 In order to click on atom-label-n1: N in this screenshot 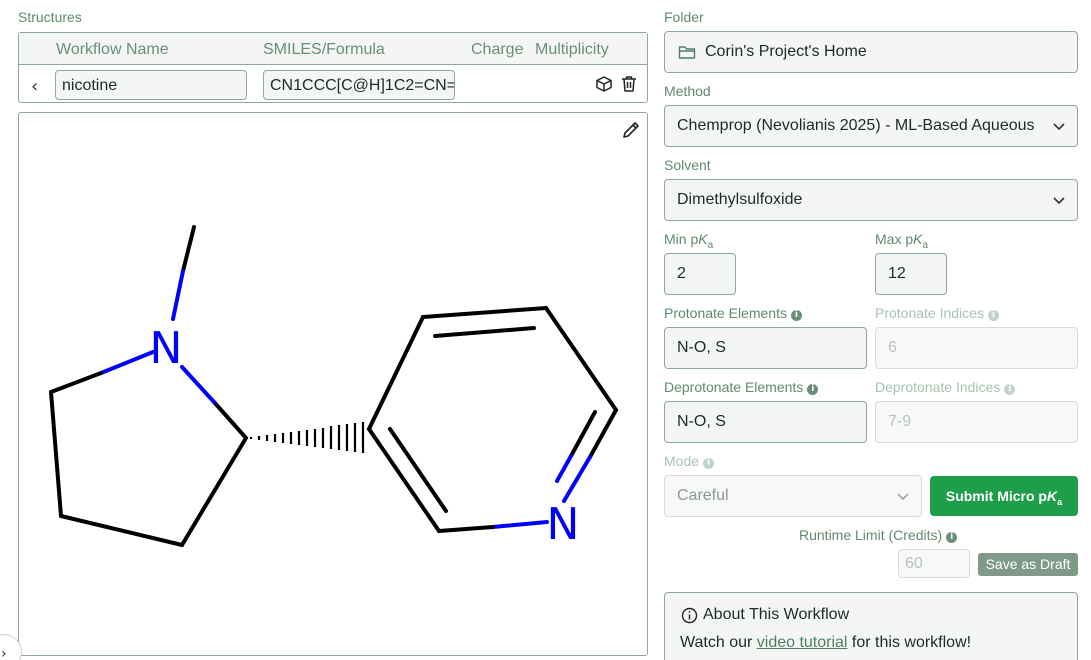, I will do `click(166, 348)`.